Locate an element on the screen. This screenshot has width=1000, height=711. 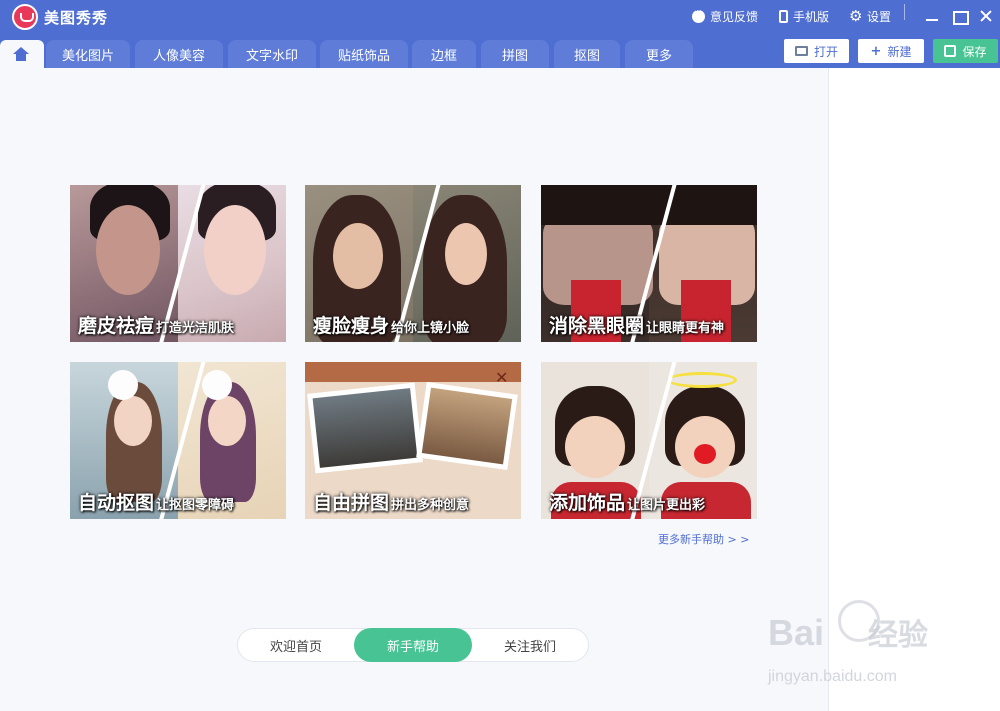
feature-card-auto-cutout: 自动抠图 让抠图零障碍 is located at coordinates (178, 440).